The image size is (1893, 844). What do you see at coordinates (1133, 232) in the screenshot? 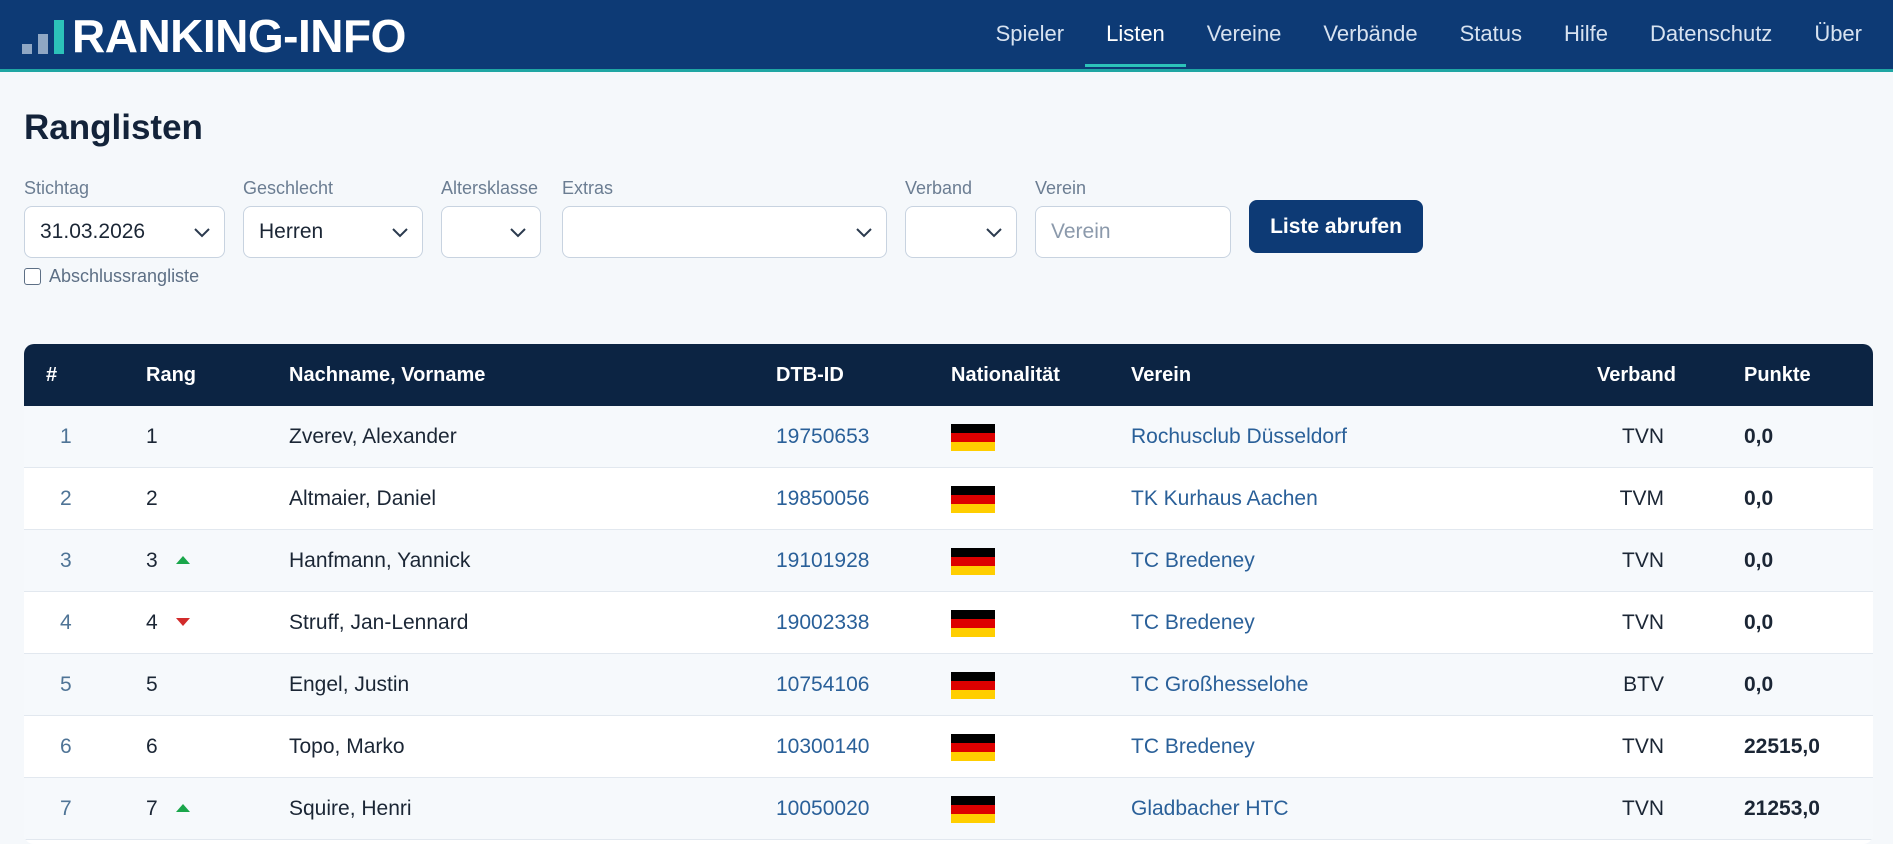
I see `verein-input: Verein` at bounding box center [1133, 232].